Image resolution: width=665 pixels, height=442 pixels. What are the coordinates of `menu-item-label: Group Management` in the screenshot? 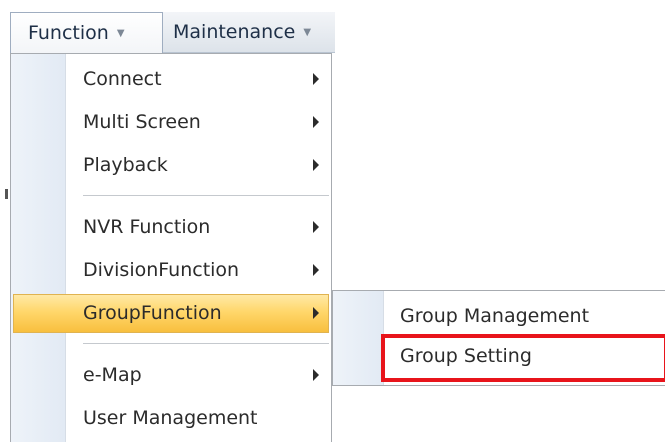 It's located at (495, 316).